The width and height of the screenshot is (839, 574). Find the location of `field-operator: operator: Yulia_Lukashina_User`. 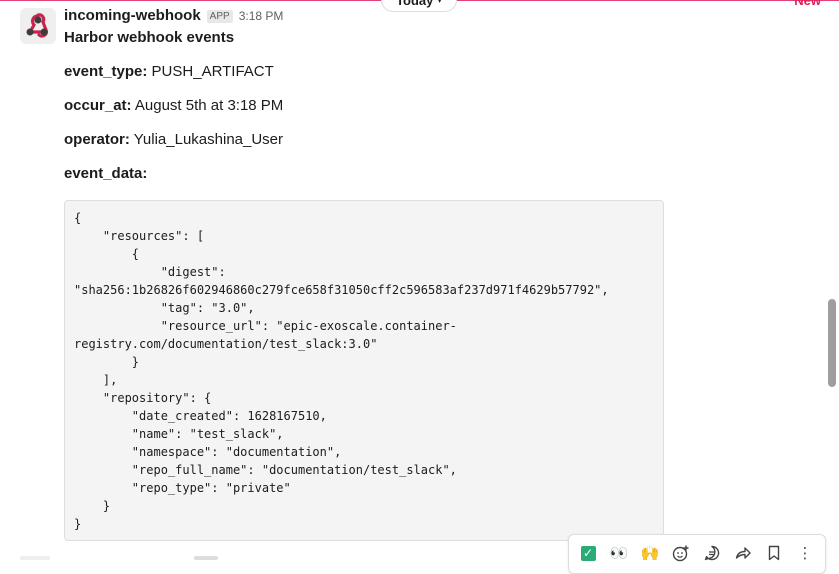

field-operator: operator: Yulia_Lukashina_User is located at coordinates (173, 139).